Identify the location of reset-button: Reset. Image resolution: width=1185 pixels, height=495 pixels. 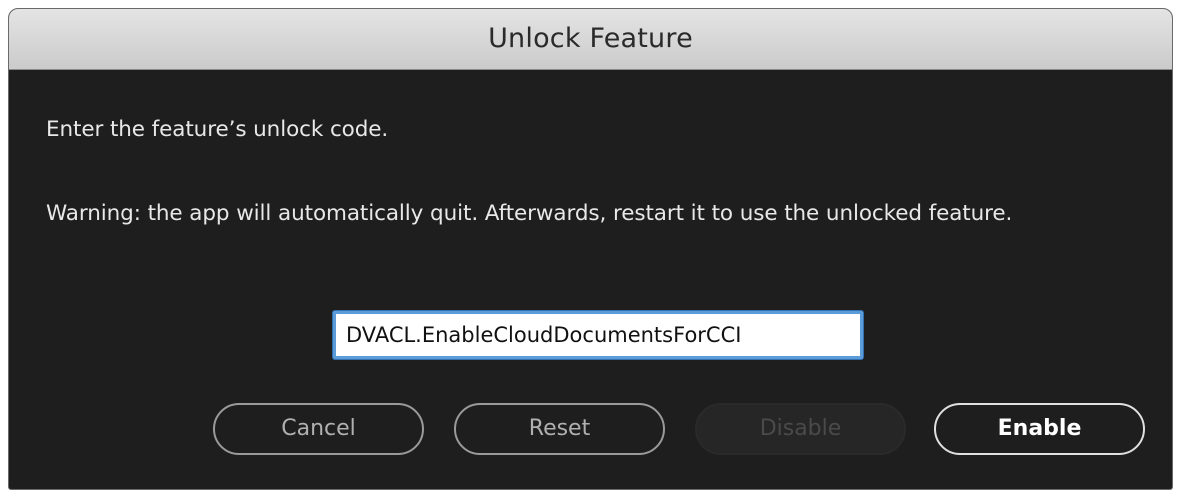
(559, 429).